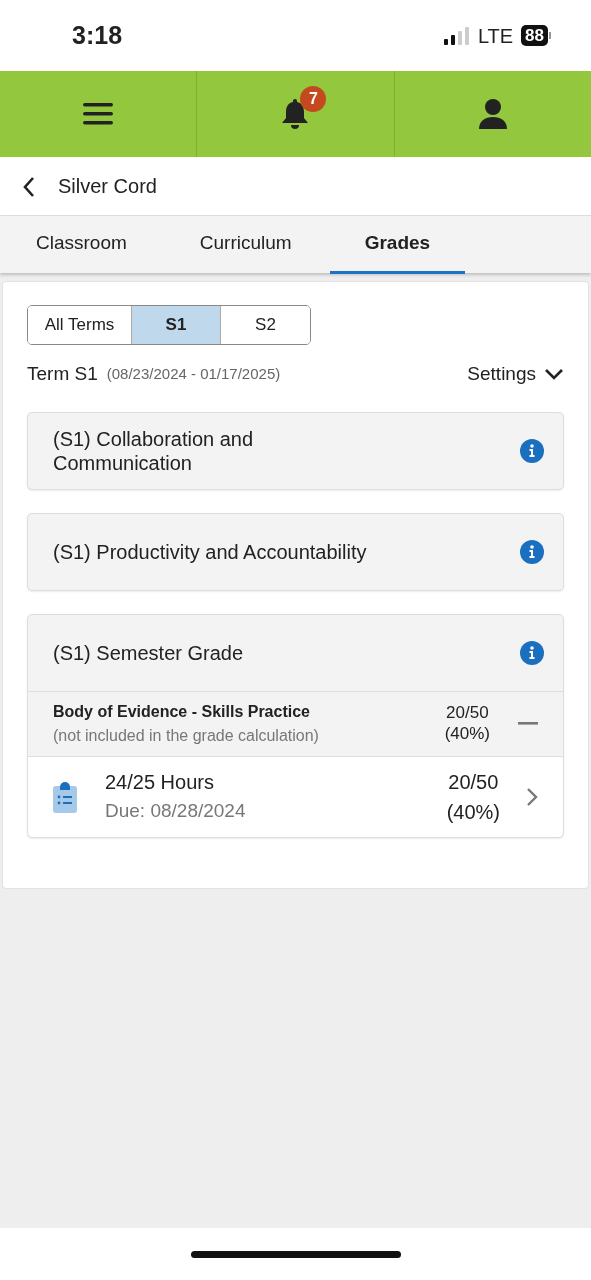 Image resolution: width=591 pixels, height=1280 pixels. Describe the element at coordinates (397, 245) in the screenshot. I see `tab: Grades` at that location.